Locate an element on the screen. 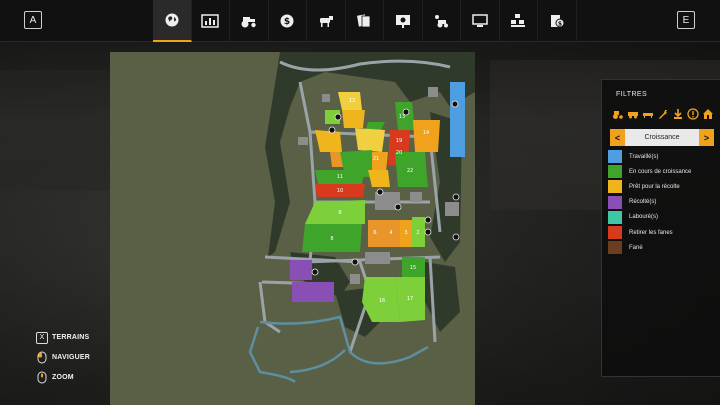  tab-map is located at coordinates (172, 21).